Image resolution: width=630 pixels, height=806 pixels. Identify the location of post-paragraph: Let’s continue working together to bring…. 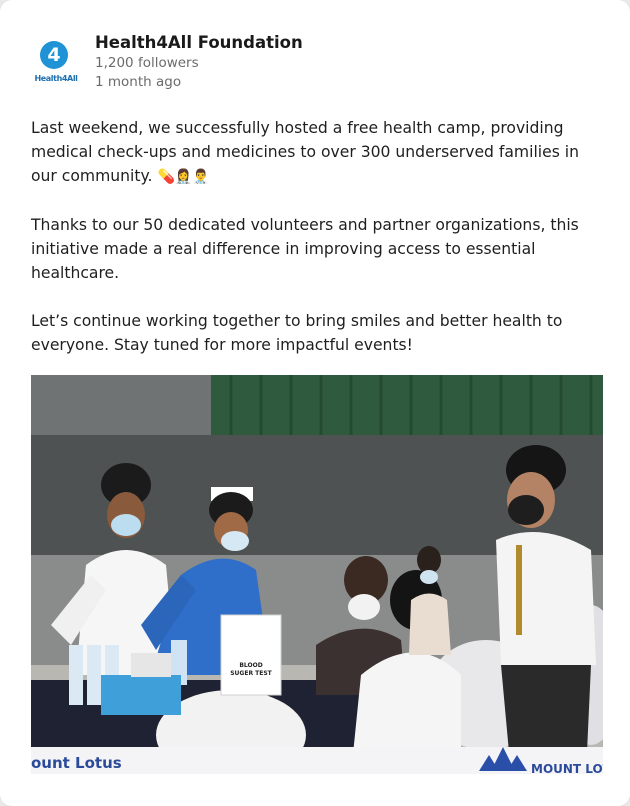
(297, 333).